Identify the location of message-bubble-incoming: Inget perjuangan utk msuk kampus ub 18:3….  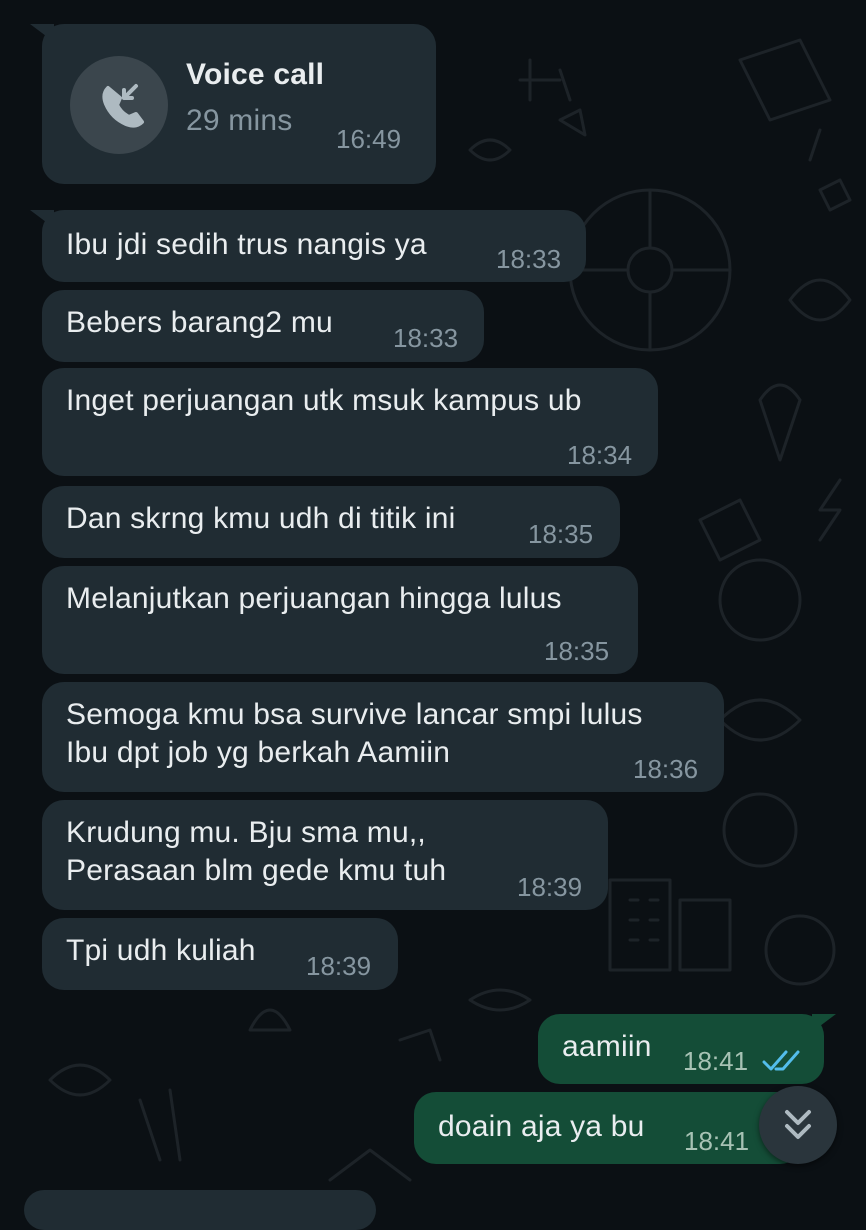
(350, 422).